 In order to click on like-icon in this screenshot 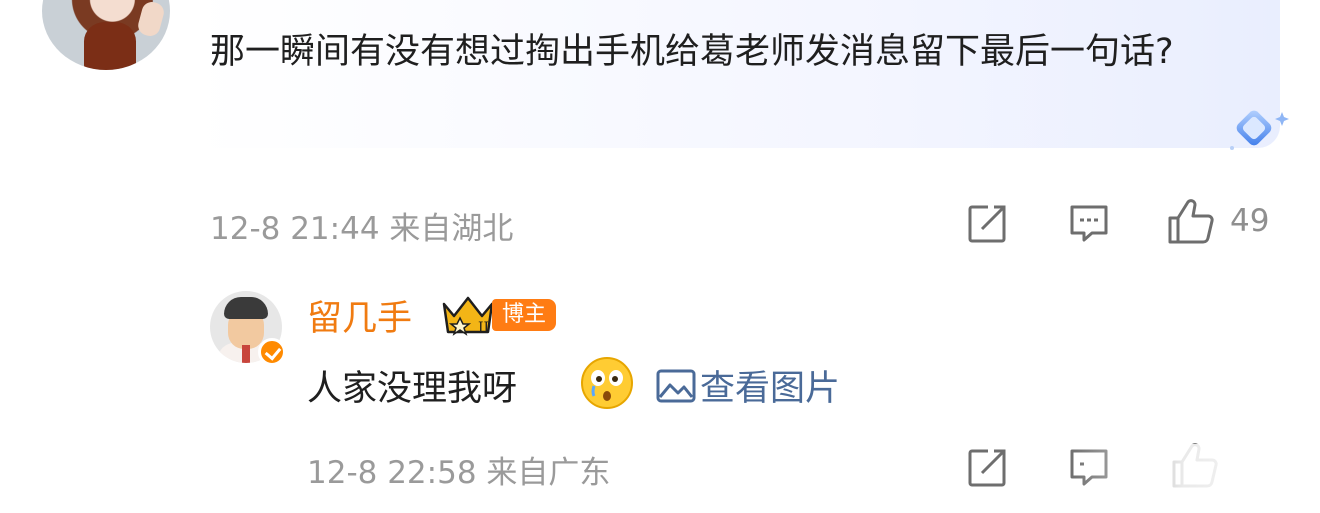, I will do `click(1191, 222)`.